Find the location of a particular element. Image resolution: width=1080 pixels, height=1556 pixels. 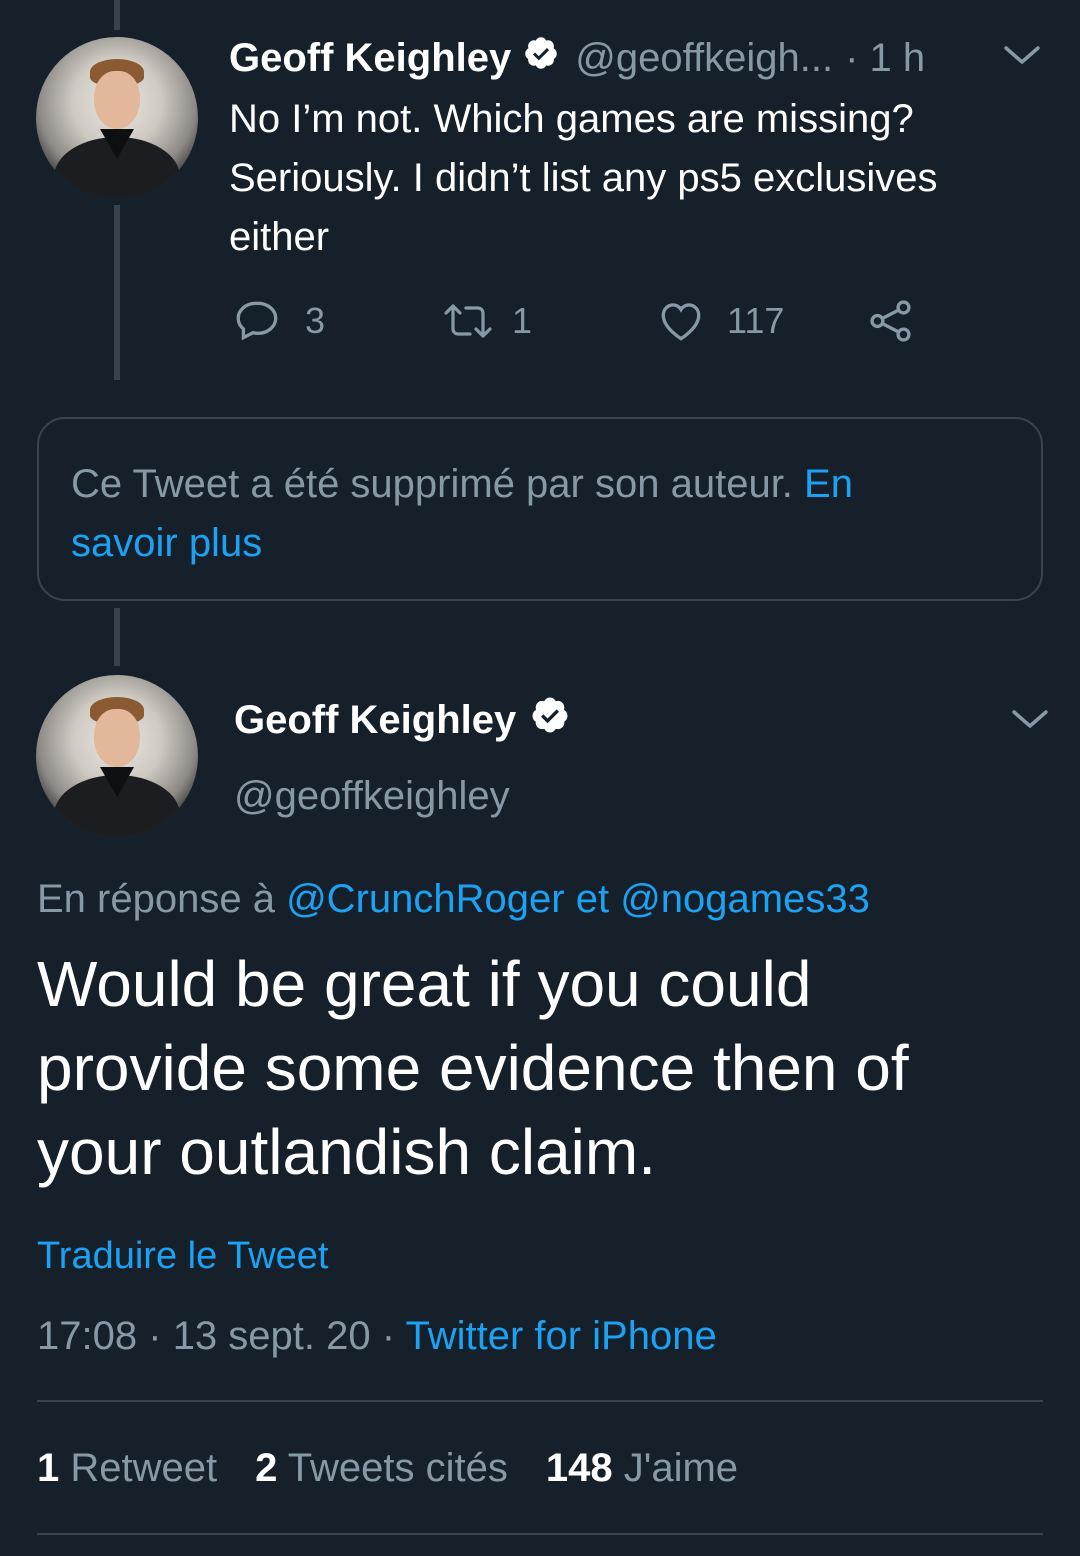

learn-more-link: savoir plus is located at coordinates (166, 543).